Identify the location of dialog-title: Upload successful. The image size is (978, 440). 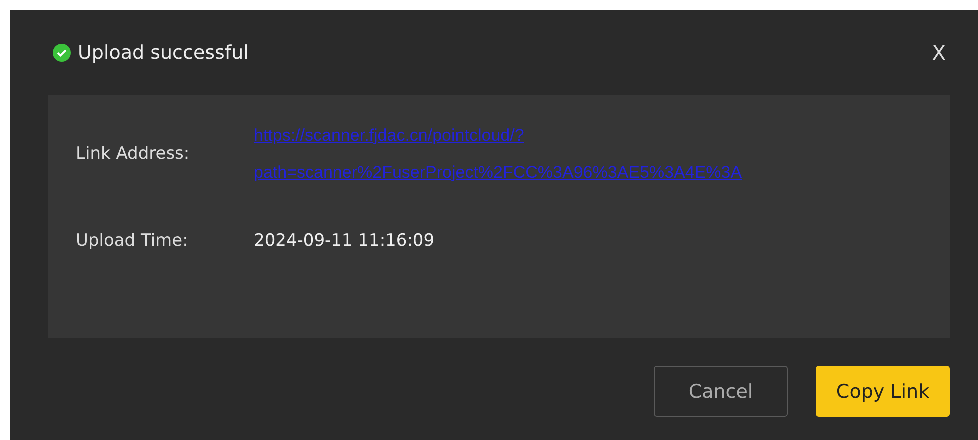
(164, 53).